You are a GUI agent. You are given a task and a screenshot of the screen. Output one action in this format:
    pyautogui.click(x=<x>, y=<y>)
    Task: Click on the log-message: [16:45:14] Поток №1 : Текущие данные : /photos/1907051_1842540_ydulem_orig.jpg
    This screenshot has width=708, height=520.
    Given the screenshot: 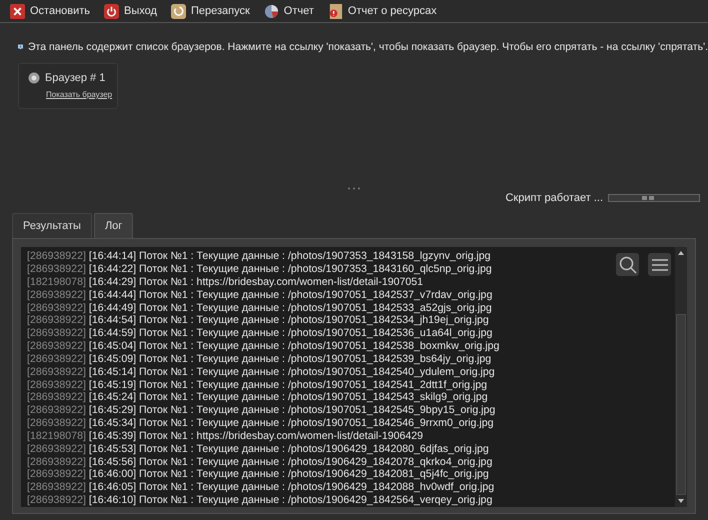 What is the action you would take?
    pyautogui.click(x=291, y=372)
    